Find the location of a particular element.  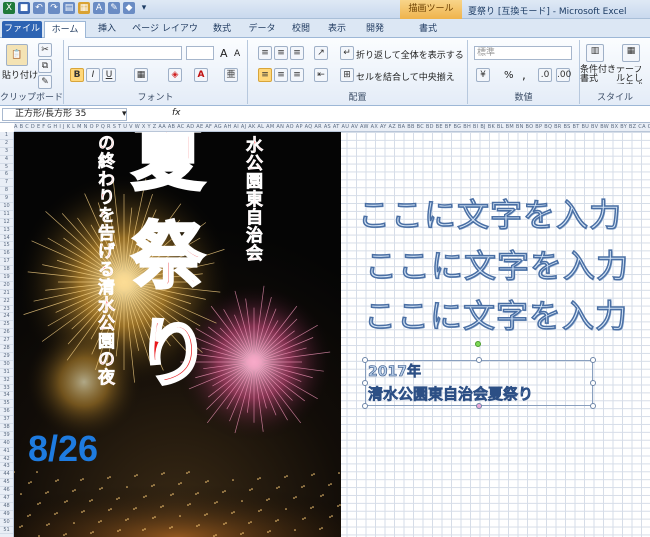

chart-icon: ▦ is located at coordinates (84, 8).